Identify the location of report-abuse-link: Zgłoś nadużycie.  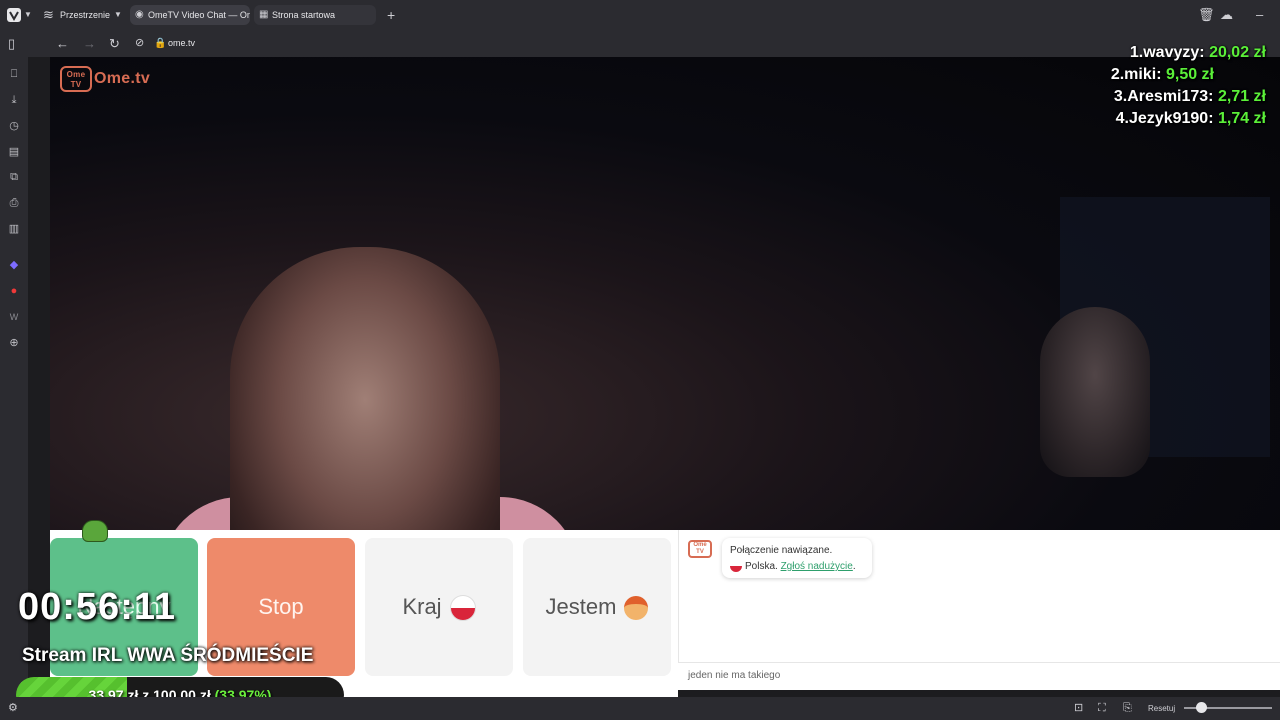
(817, 566).